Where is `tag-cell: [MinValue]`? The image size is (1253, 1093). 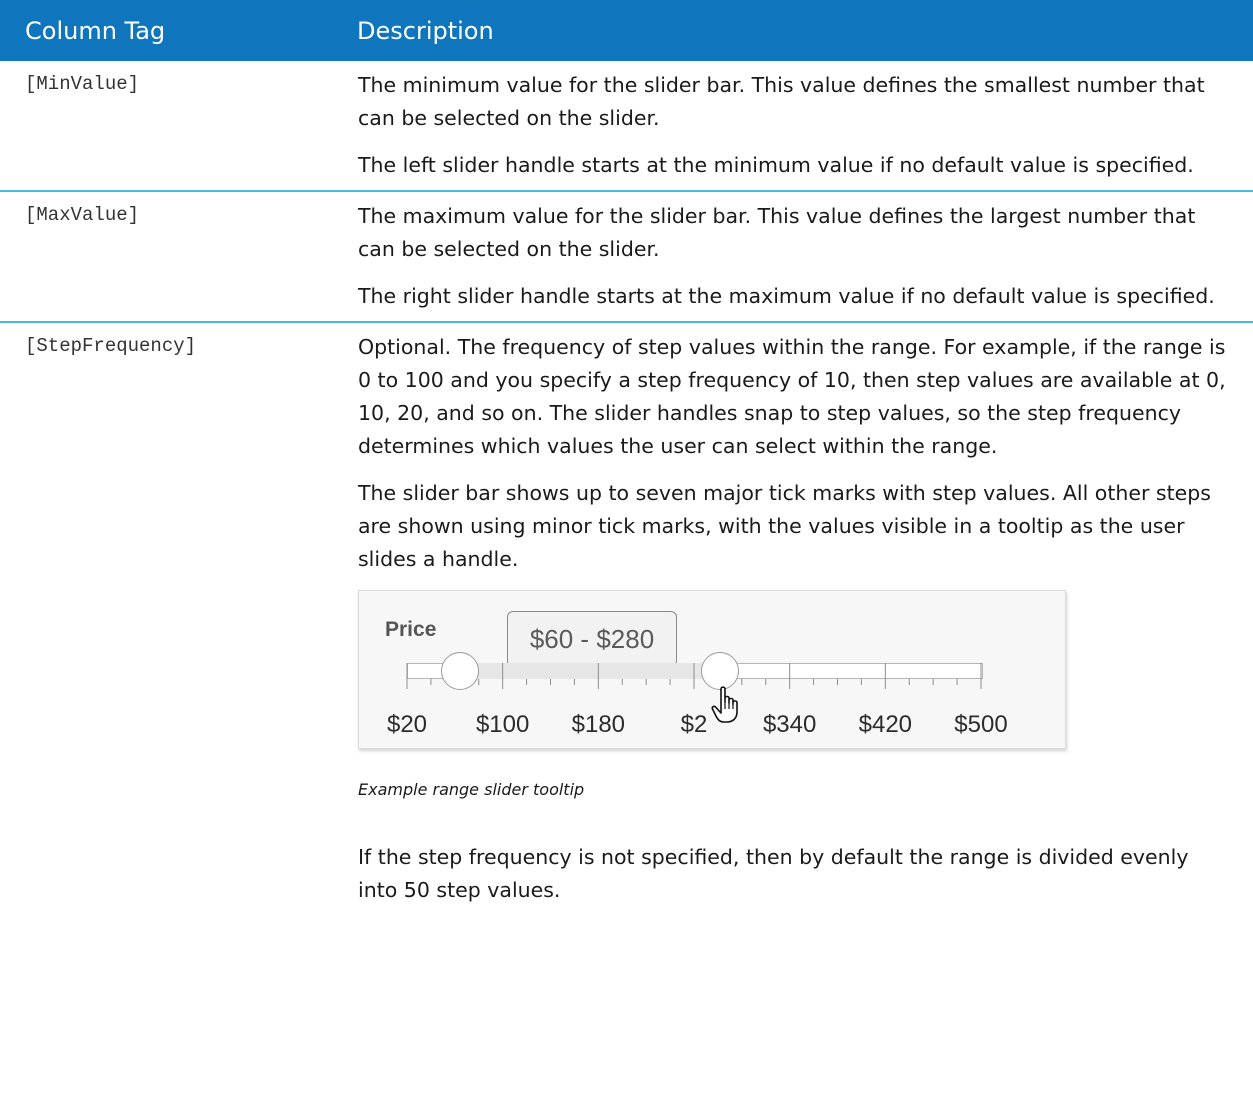 tag-cell: [MinValue] is located at coordinates (166, 126).